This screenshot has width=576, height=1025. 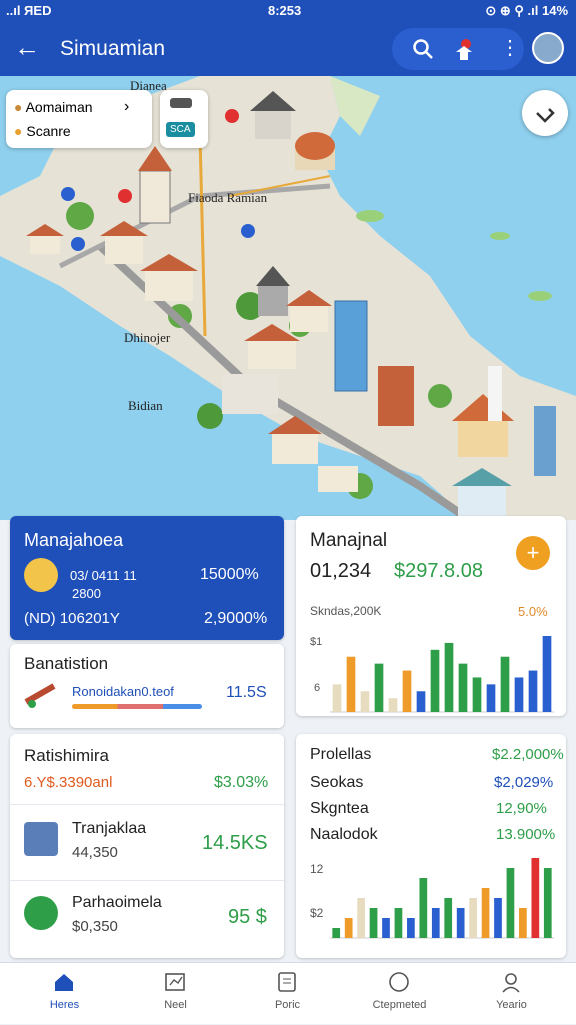 I want to click on value-line-1: 03/ 0411 11, so click(x=103, y=575).